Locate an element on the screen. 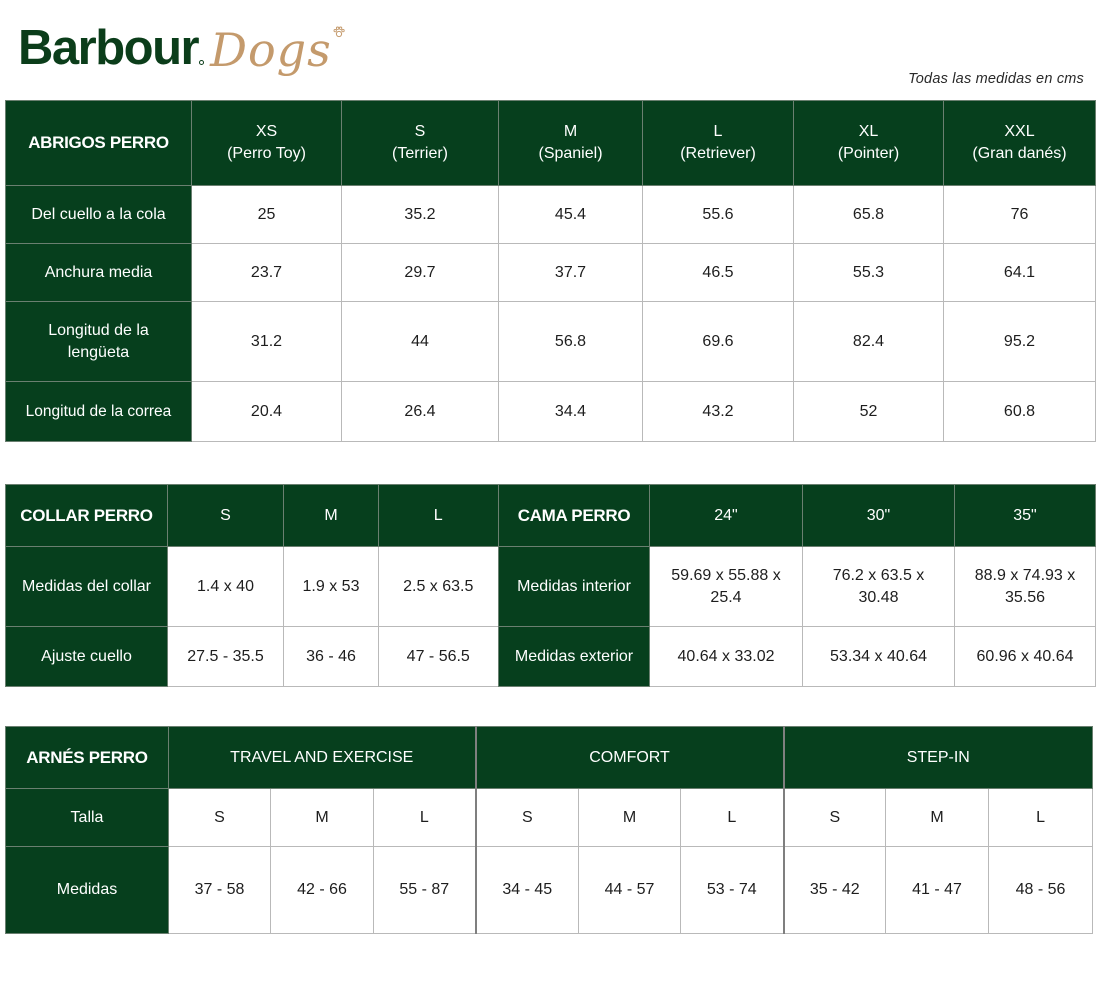 The height and width of the screenshot is (1000, 1100). collar-size-header: S is located at coordinates (225, 515).